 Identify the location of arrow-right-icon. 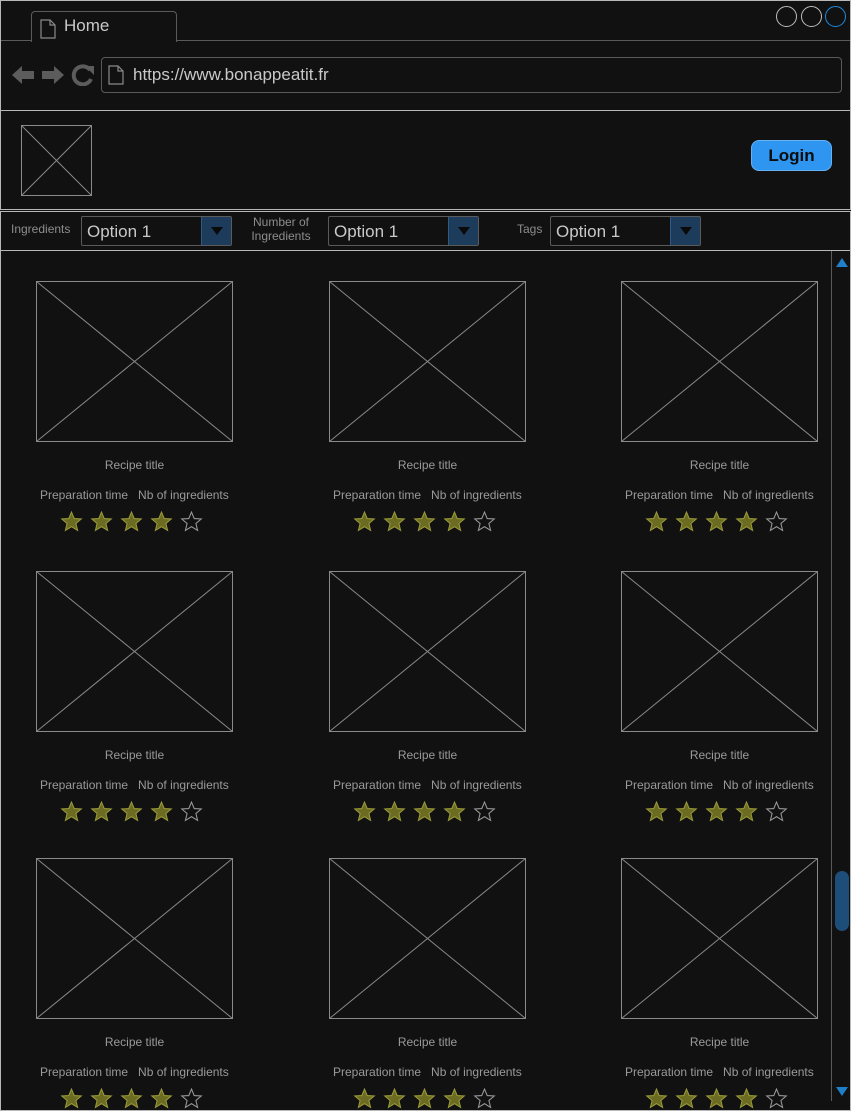
(53, 75).